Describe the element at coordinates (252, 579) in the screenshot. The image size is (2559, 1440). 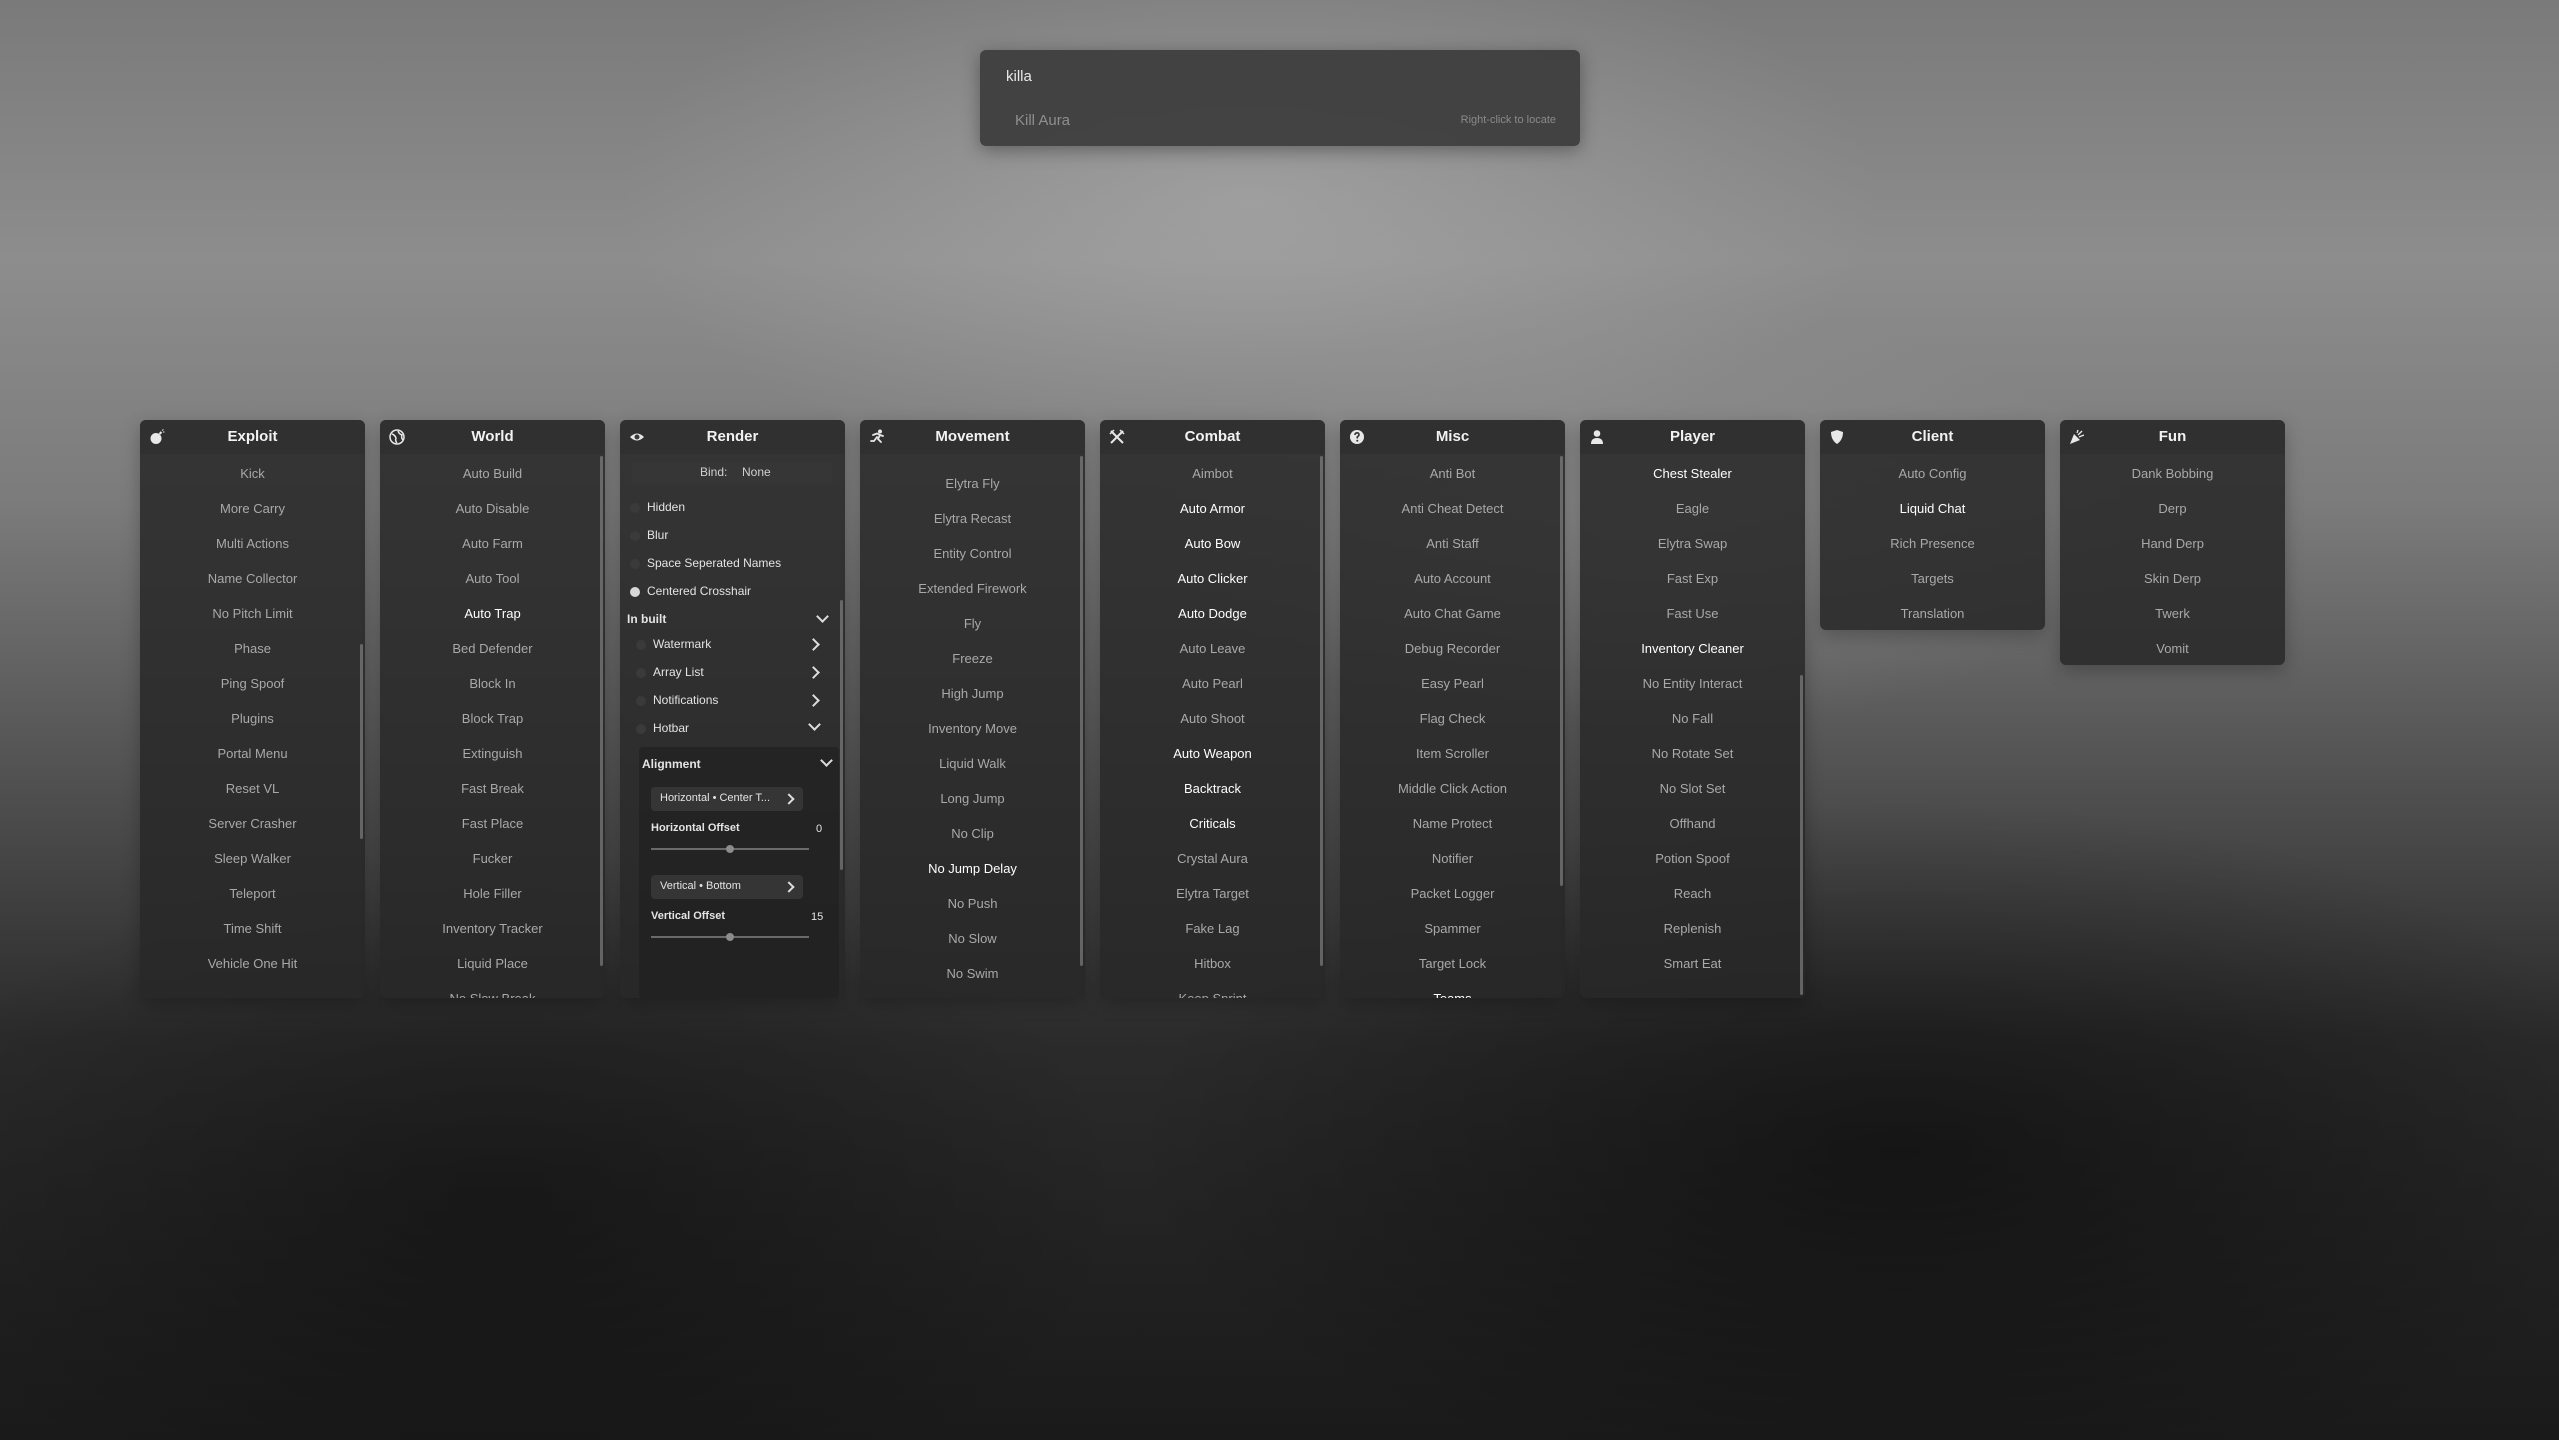
I see `module-item: Name Collector` at that location.